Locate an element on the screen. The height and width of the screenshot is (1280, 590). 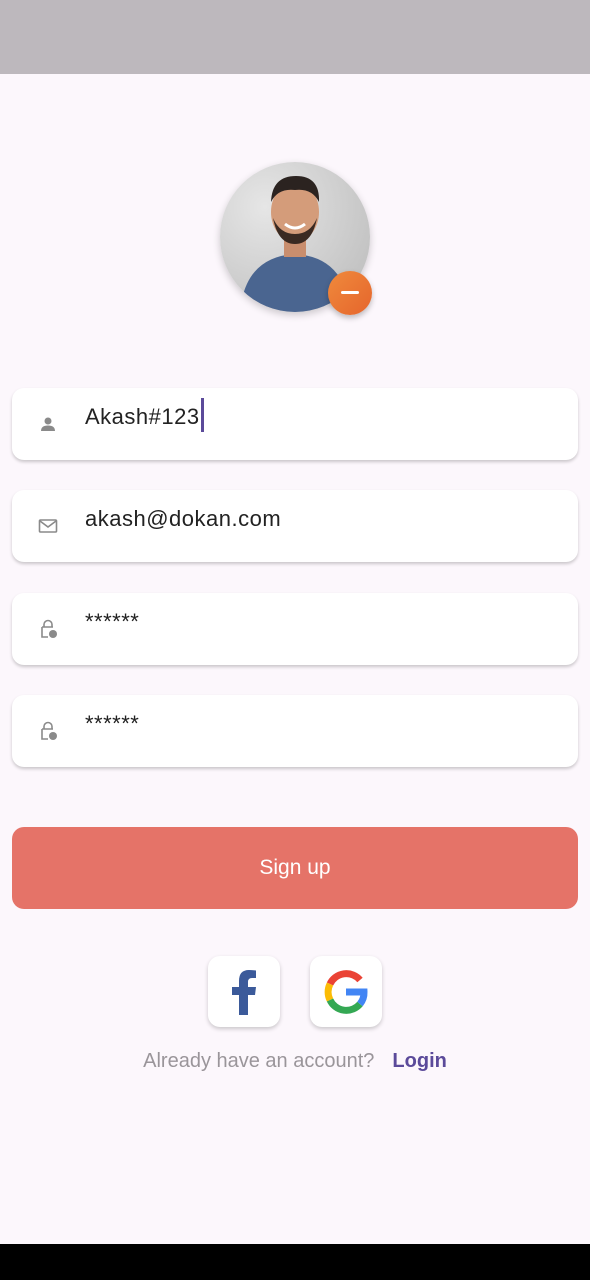
google-login-button is located at coordinates (346, 991).